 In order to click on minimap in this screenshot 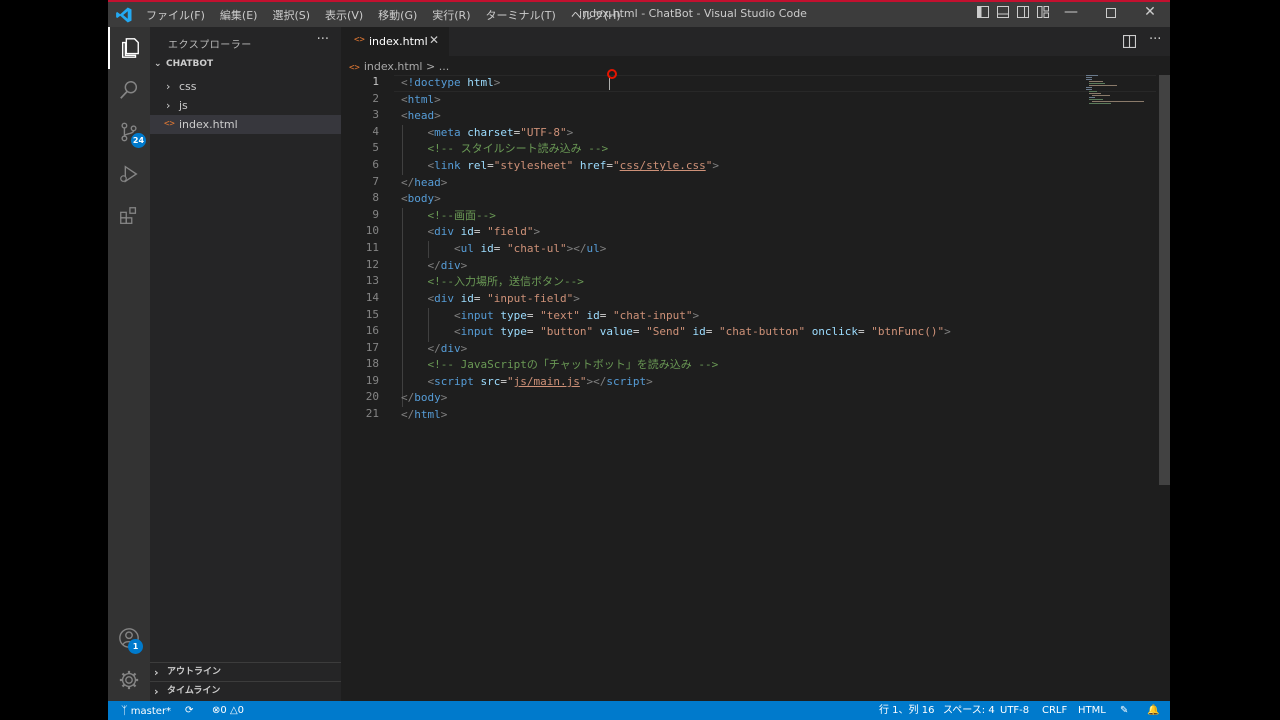, I will do `click(1116, 90)`.